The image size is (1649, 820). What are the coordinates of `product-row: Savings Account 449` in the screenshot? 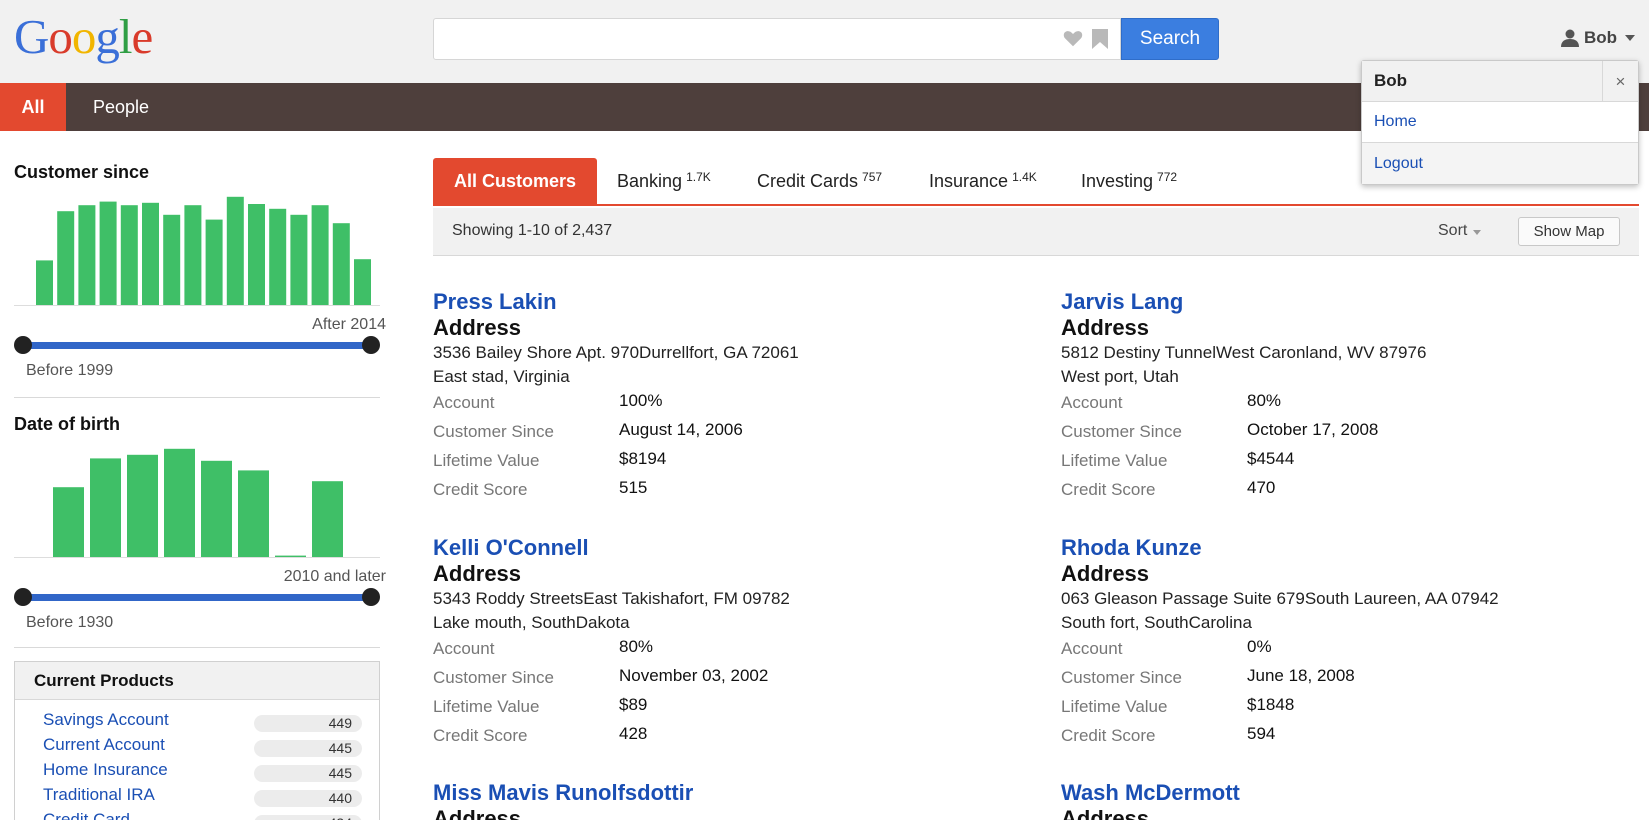 It's located at (198, 722).